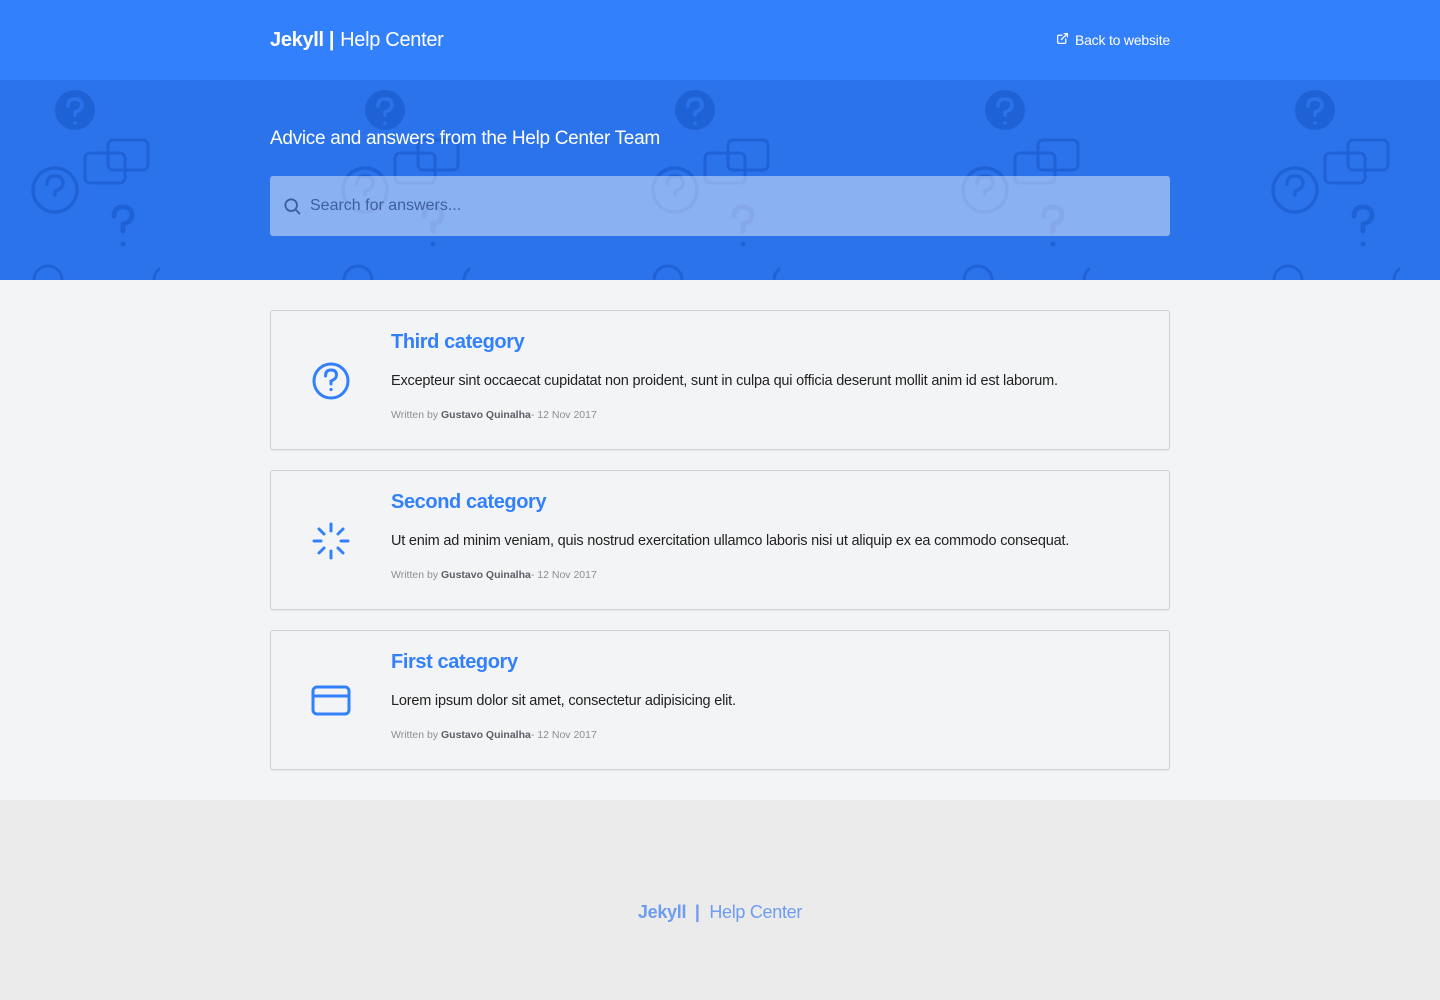  What do you see at coordinates (331, 381) in the screenshot?
I see `help-circle-icon` at bounding box center [331, 381].